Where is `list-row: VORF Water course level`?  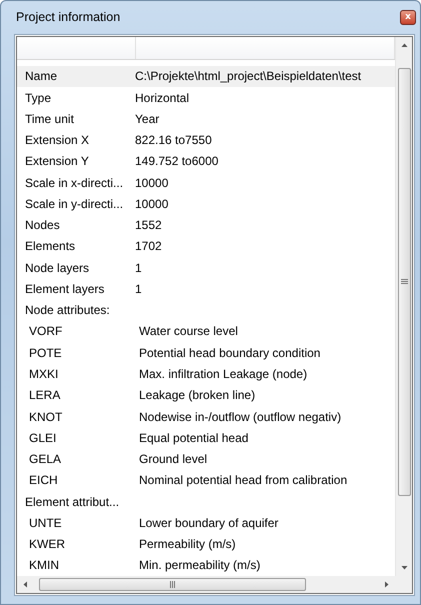
list-row: VORF Water course level is located at coordinates (206, 331).